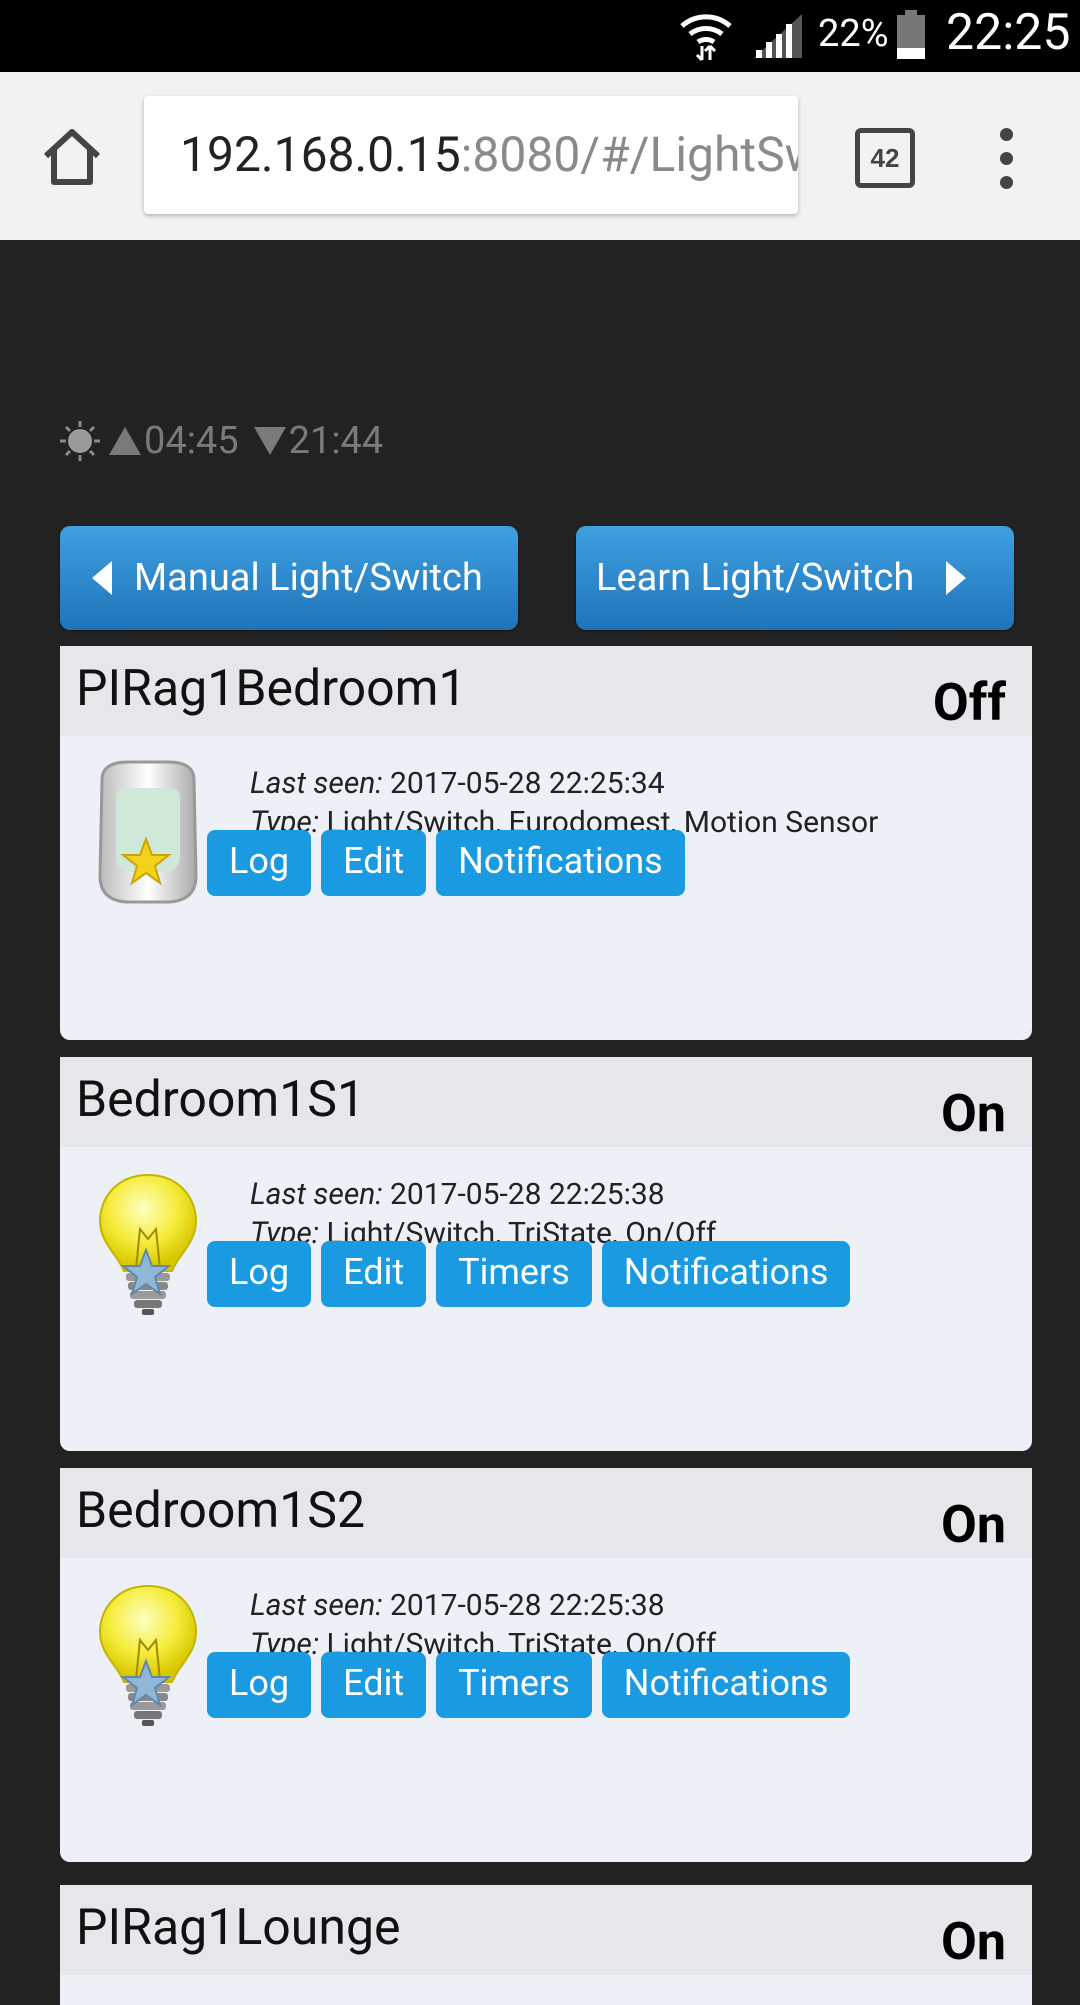  What do you see at coordinates (221, 1100) in the screenshot?
I see `device-name: Bedroom1S1` at bounding box center [221, 1100].